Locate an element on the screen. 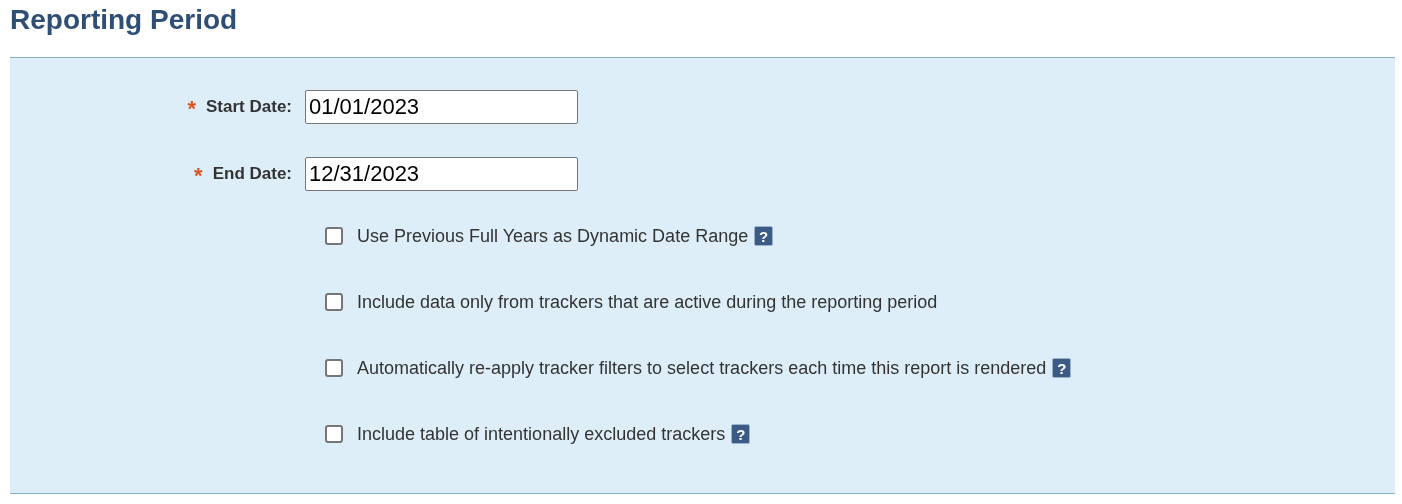  option-label: Use Previous Full Years as Dynamic Date Range is located at coordinates (553, 236).